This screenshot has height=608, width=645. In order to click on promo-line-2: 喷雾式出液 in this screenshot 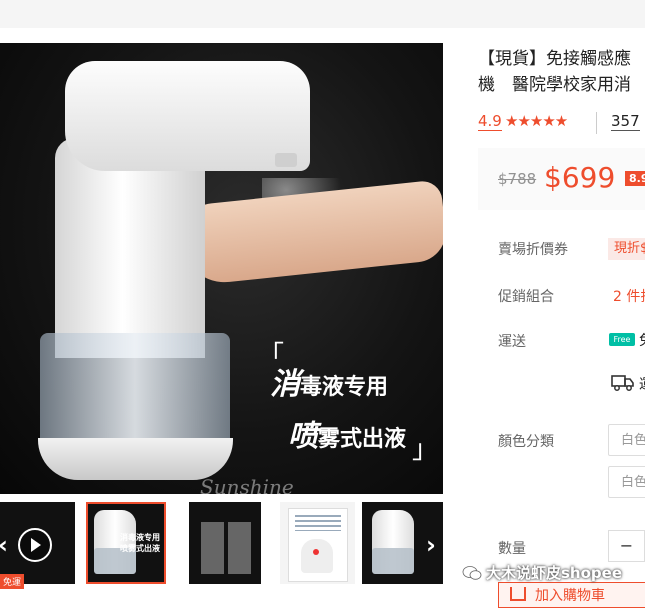, I will do `click(347, 436)`.